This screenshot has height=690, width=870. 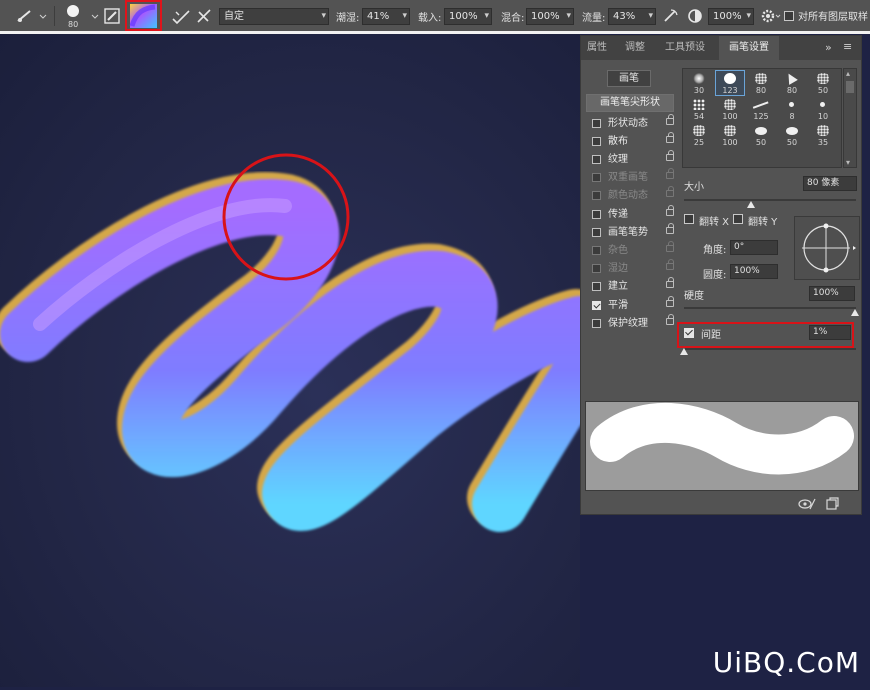 I want to click on option-shape-dynamics: 形状动态, so click(x=630, y=123).